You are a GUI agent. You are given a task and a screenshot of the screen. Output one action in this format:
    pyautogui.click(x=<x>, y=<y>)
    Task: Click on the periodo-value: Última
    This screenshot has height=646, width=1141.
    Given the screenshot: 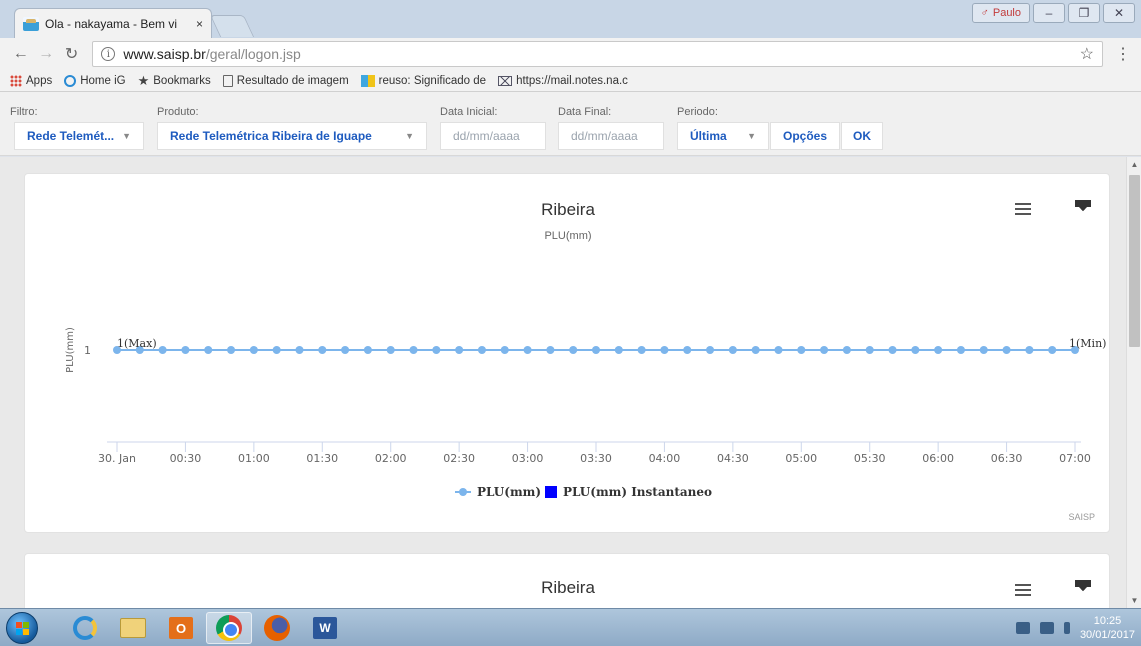 What is the action you would take?
    pyautogui.click(x=708, y=136)
    